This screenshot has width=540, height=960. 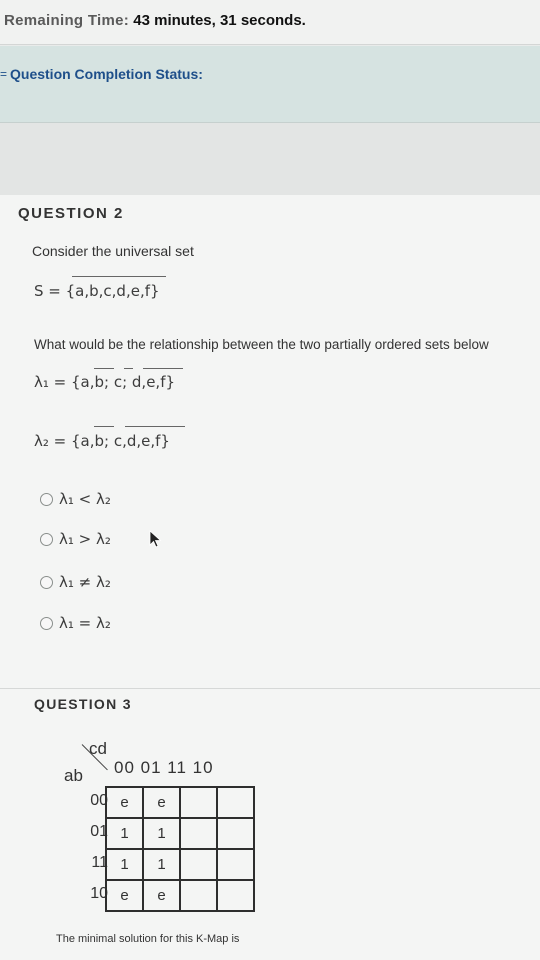 What do you see at coordinates (99, 862) in the screenshot?
I see `kmap-row-label: 11` at bounding box center [99, 862].